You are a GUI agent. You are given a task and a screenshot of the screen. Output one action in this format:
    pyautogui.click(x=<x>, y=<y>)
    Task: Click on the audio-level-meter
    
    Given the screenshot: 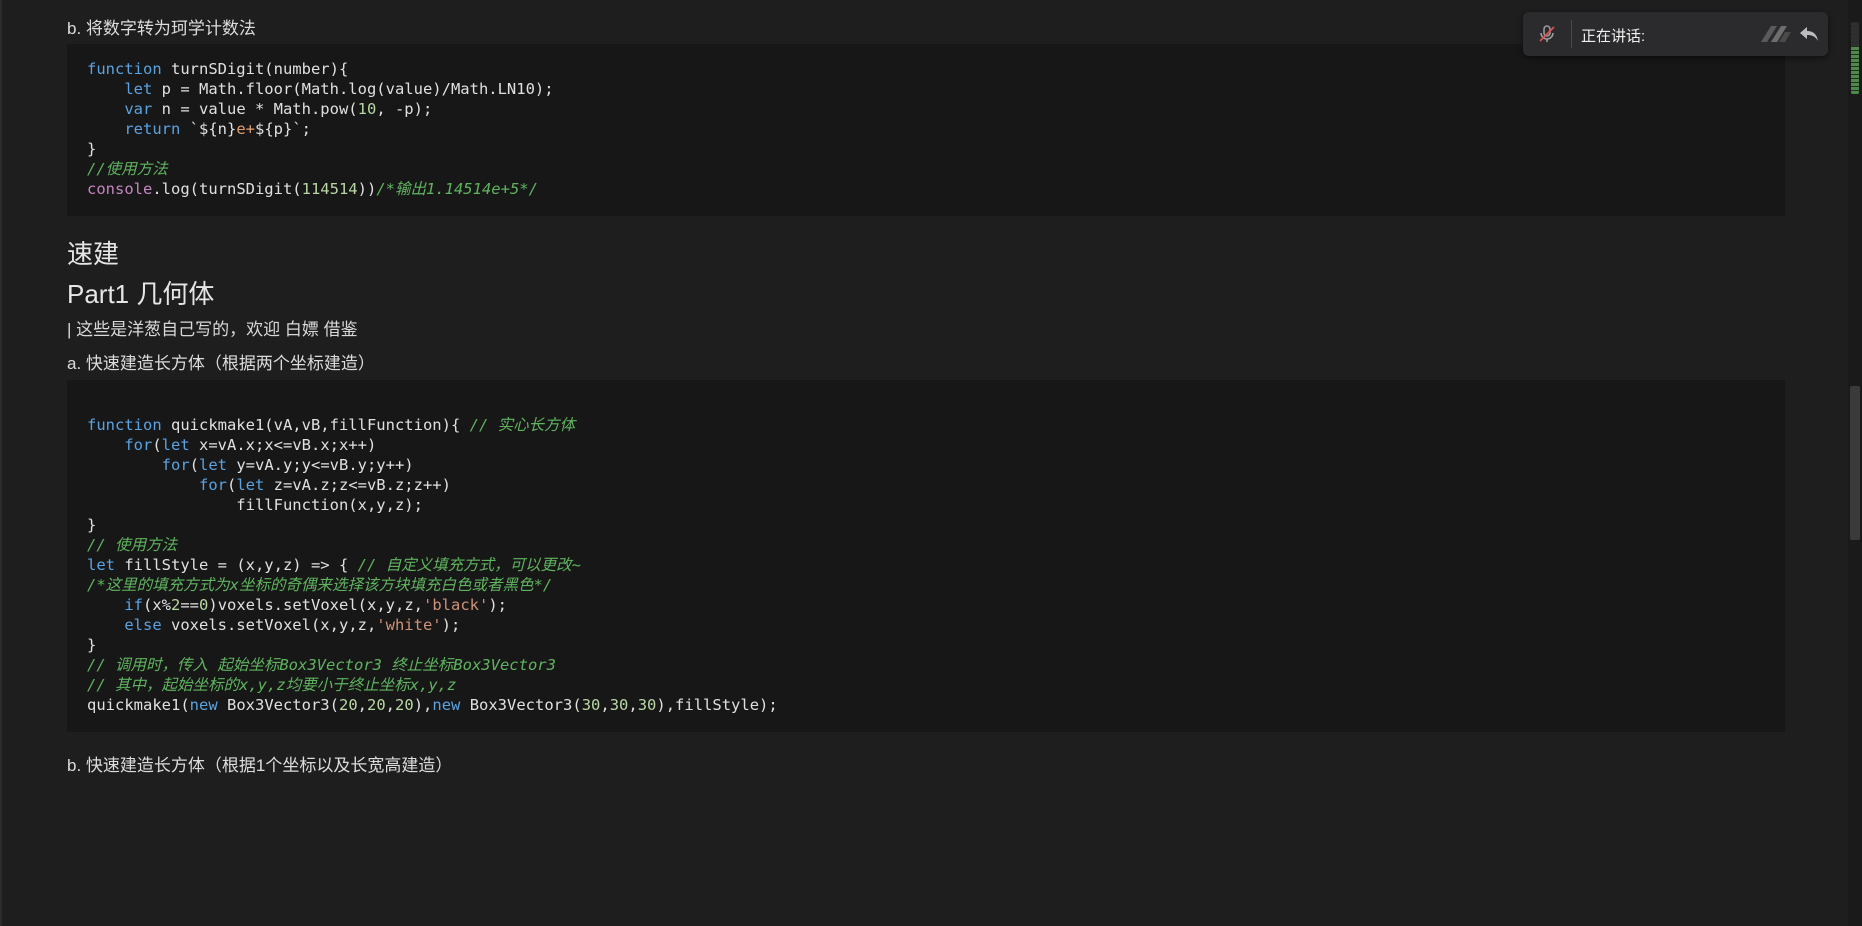 What is the action you would take?
    pyautogui.click(x=1855, y=58)
    